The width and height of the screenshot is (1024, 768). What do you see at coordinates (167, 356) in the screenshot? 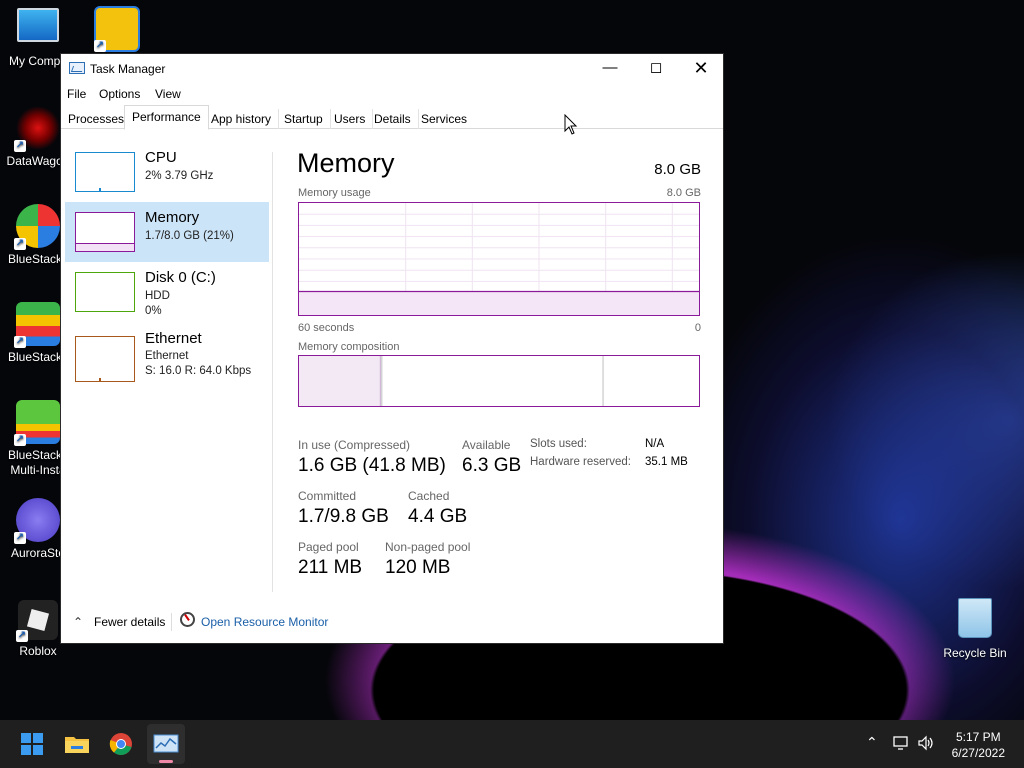
I see `resource-detail: Ethernet` at bounding box center [167, 356].